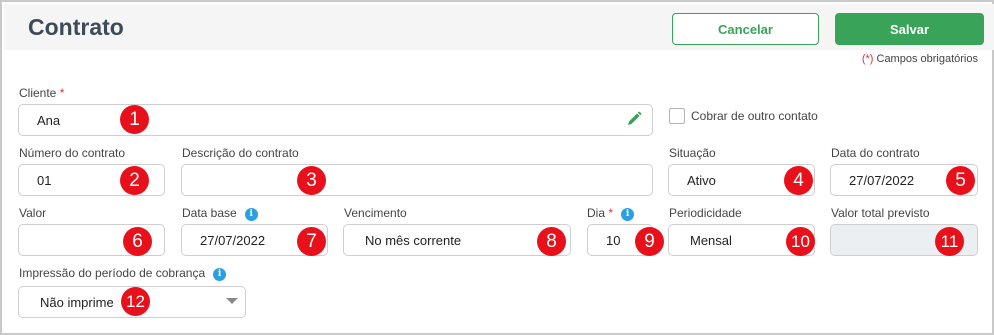 Image resolution: width=994 pixels, height=335 pixels. What do you see at coordinates (800, 241) in the screenshot?
I see `marker-badge-10: 10` at bounding box center [800, 241].